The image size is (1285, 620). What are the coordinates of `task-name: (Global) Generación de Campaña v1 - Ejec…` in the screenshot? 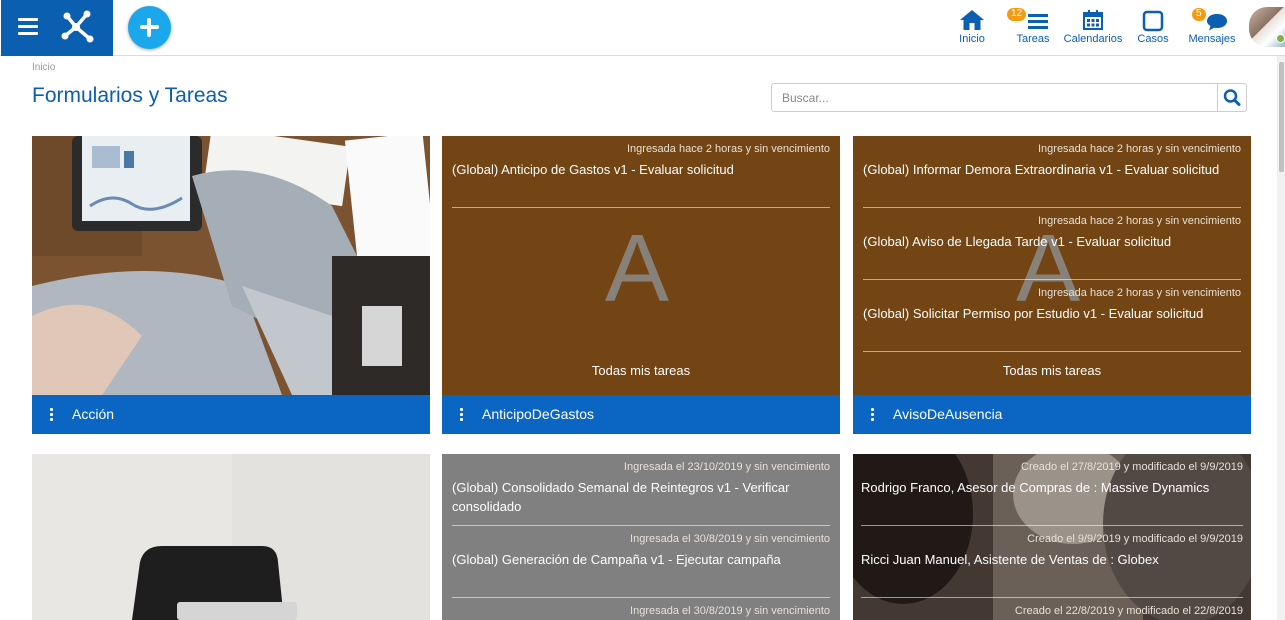 It's located at (641, 559).